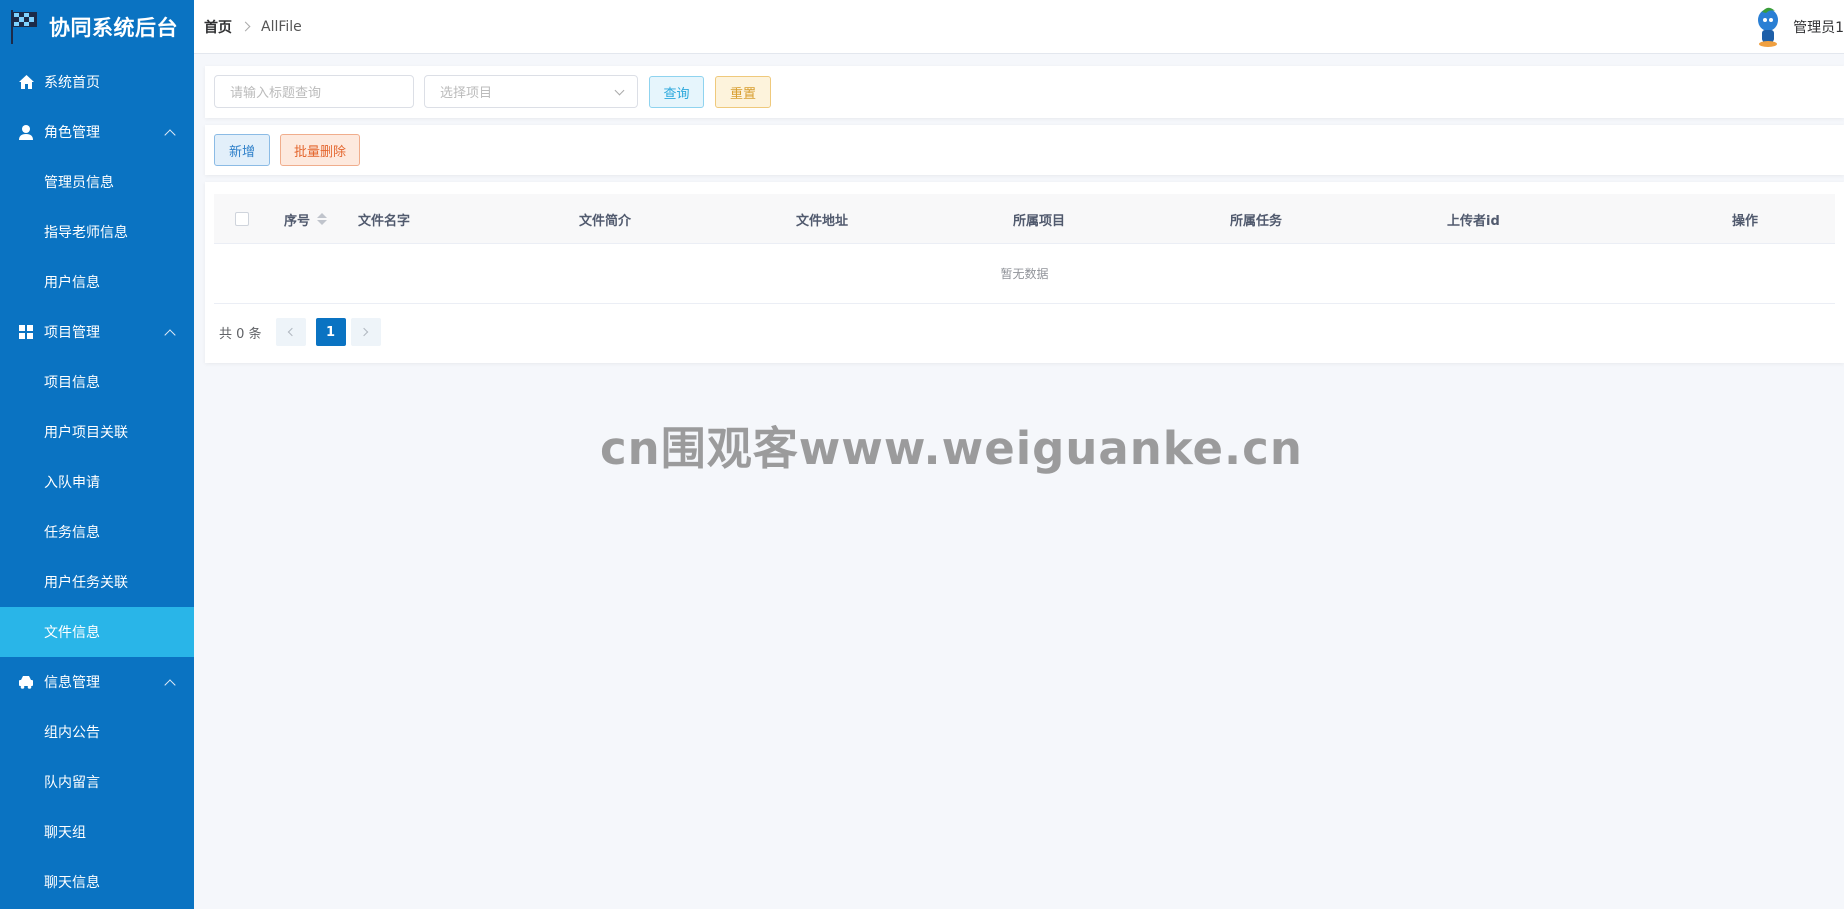  Describe the element at coordinates (97, 232) in the screenshot. I see `sidebar-item-teacher-info: 指导老师信息` at that location.